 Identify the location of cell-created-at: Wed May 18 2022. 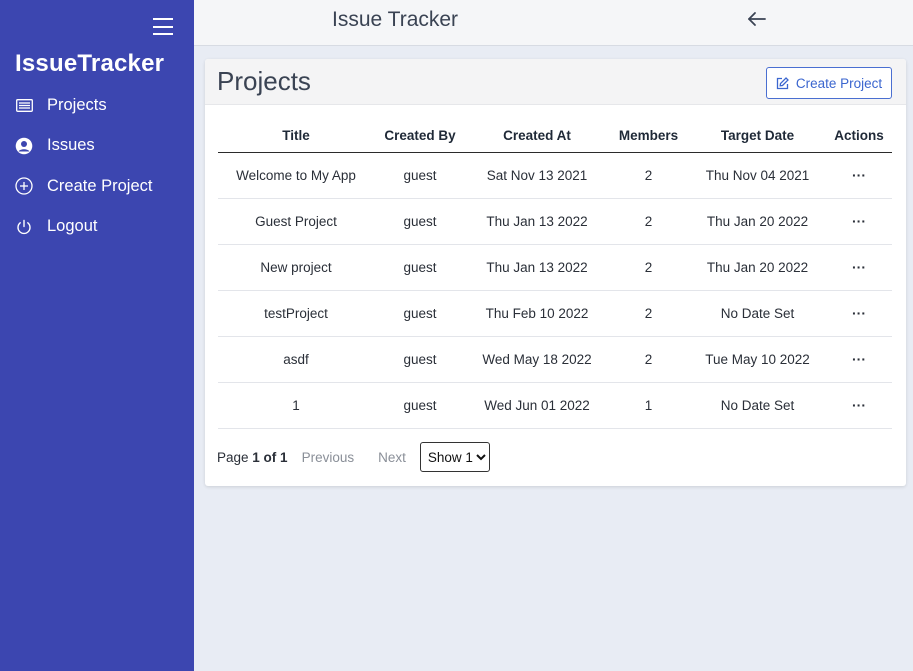
(537, 359).